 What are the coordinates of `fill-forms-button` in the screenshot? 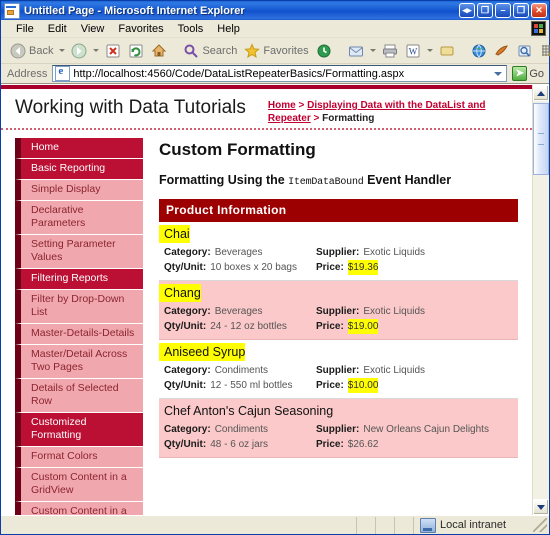 It's located at (543, 51).